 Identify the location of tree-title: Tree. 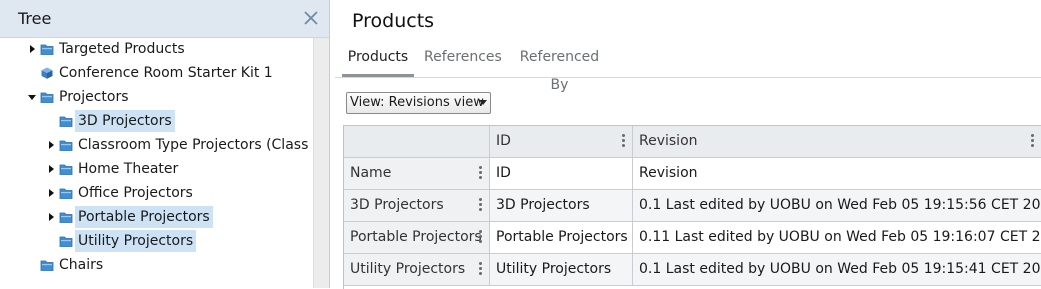
(35, 18).